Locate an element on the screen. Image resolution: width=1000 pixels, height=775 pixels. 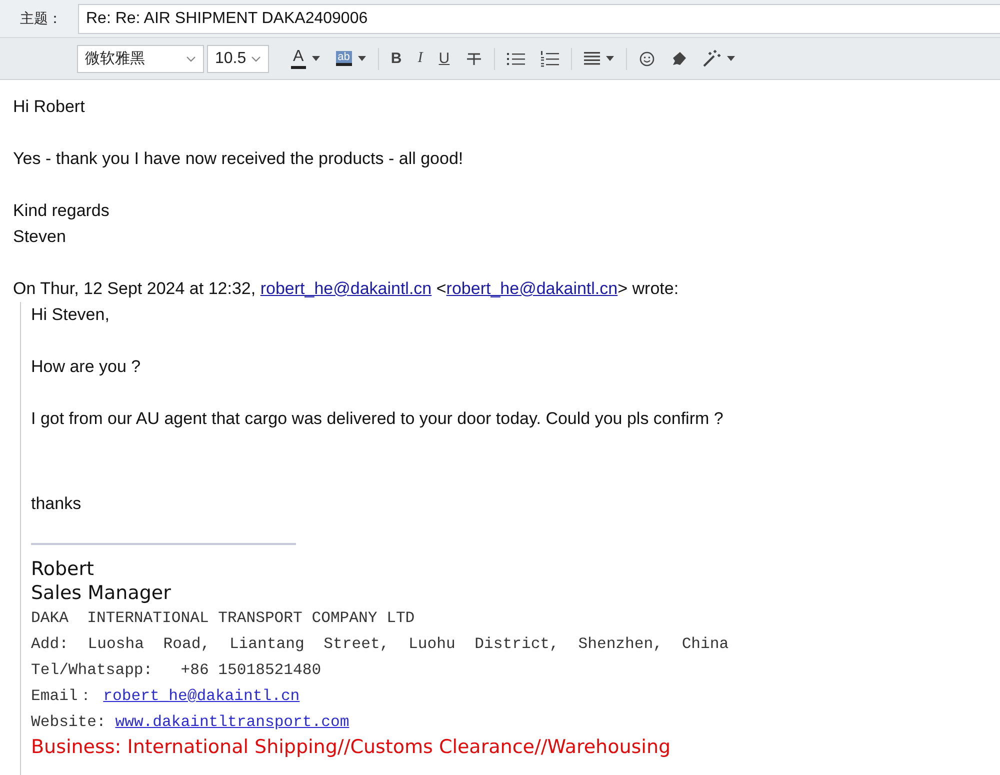
signature-link: robert_he@dakaintl.cn is located at coordinates (201, 696).